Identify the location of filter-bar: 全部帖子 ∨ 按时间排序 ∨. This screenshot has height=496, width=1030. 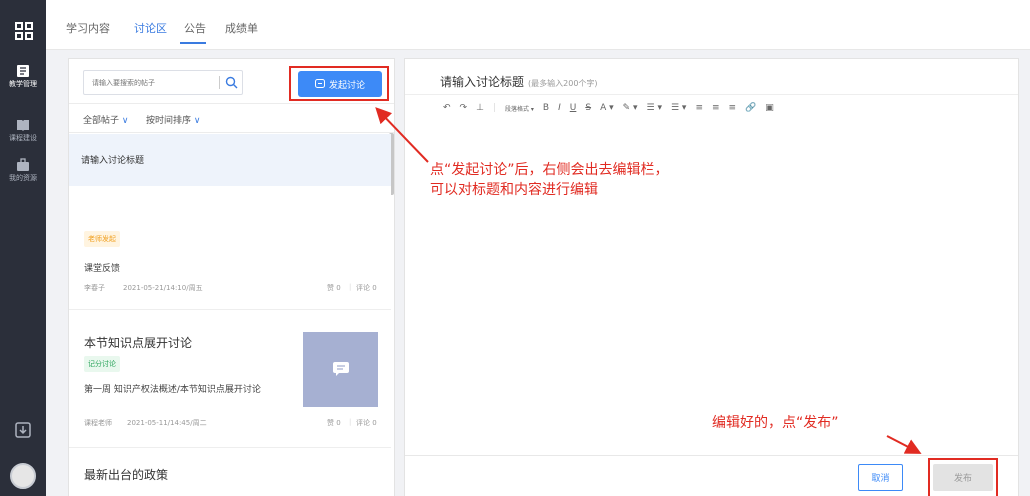
(231, 118).